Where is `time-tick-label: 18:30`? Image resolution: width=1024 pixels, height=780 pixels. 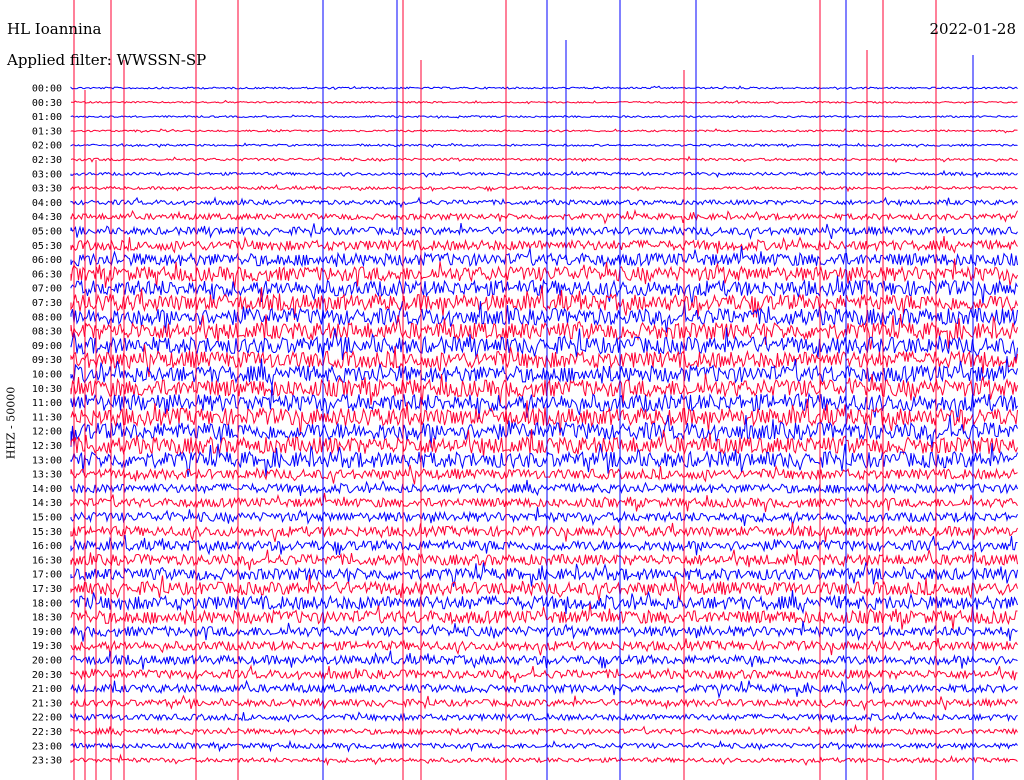 time-tick-label: 18:30 is located at coordinates (47, 618).